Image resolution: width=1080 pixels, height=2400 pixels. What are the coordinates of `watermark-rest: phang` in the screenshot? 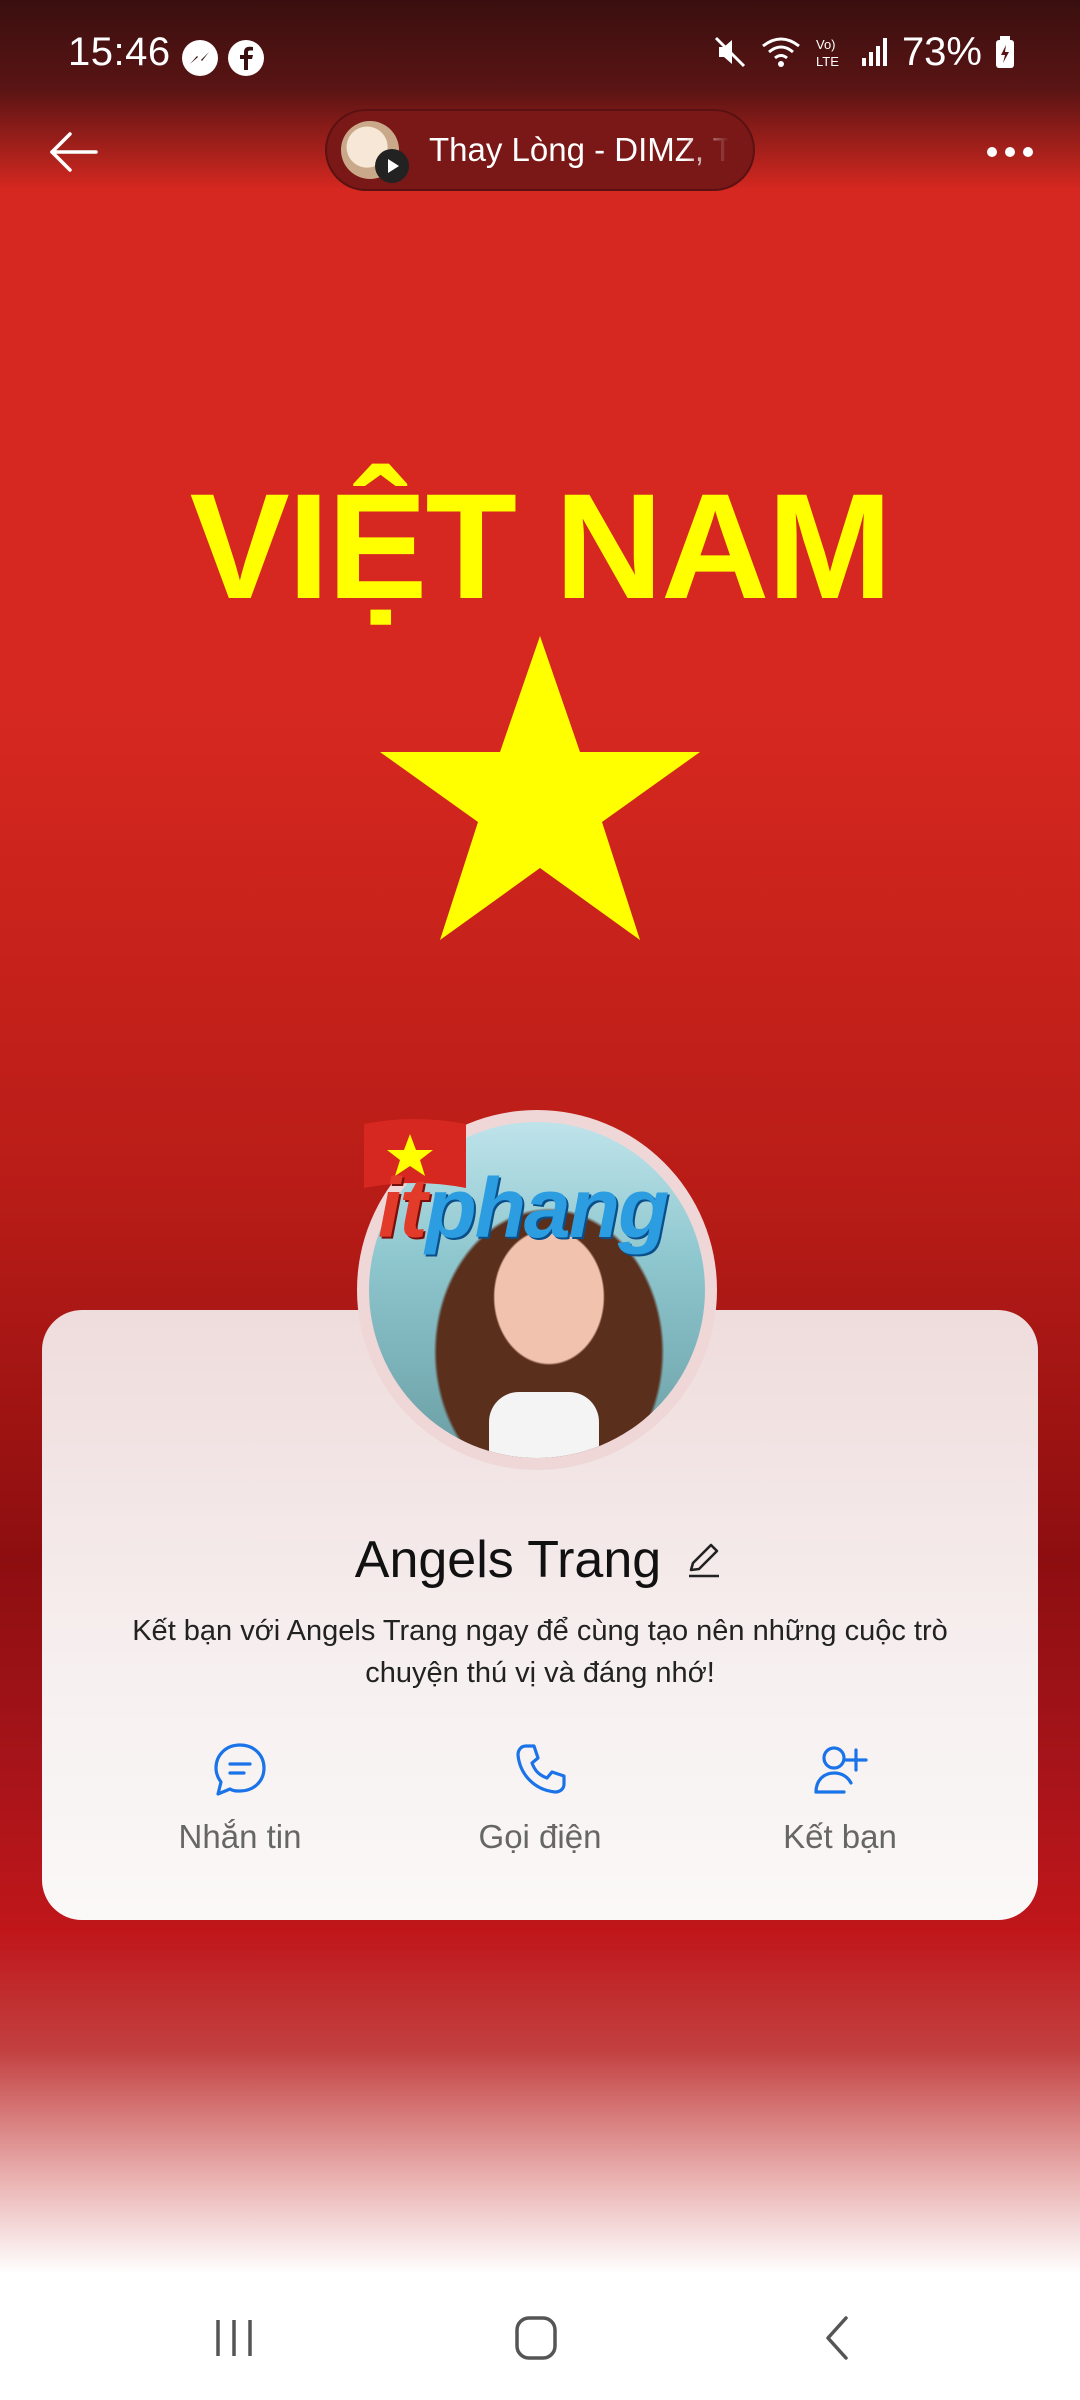 It's located at (547, 1208).